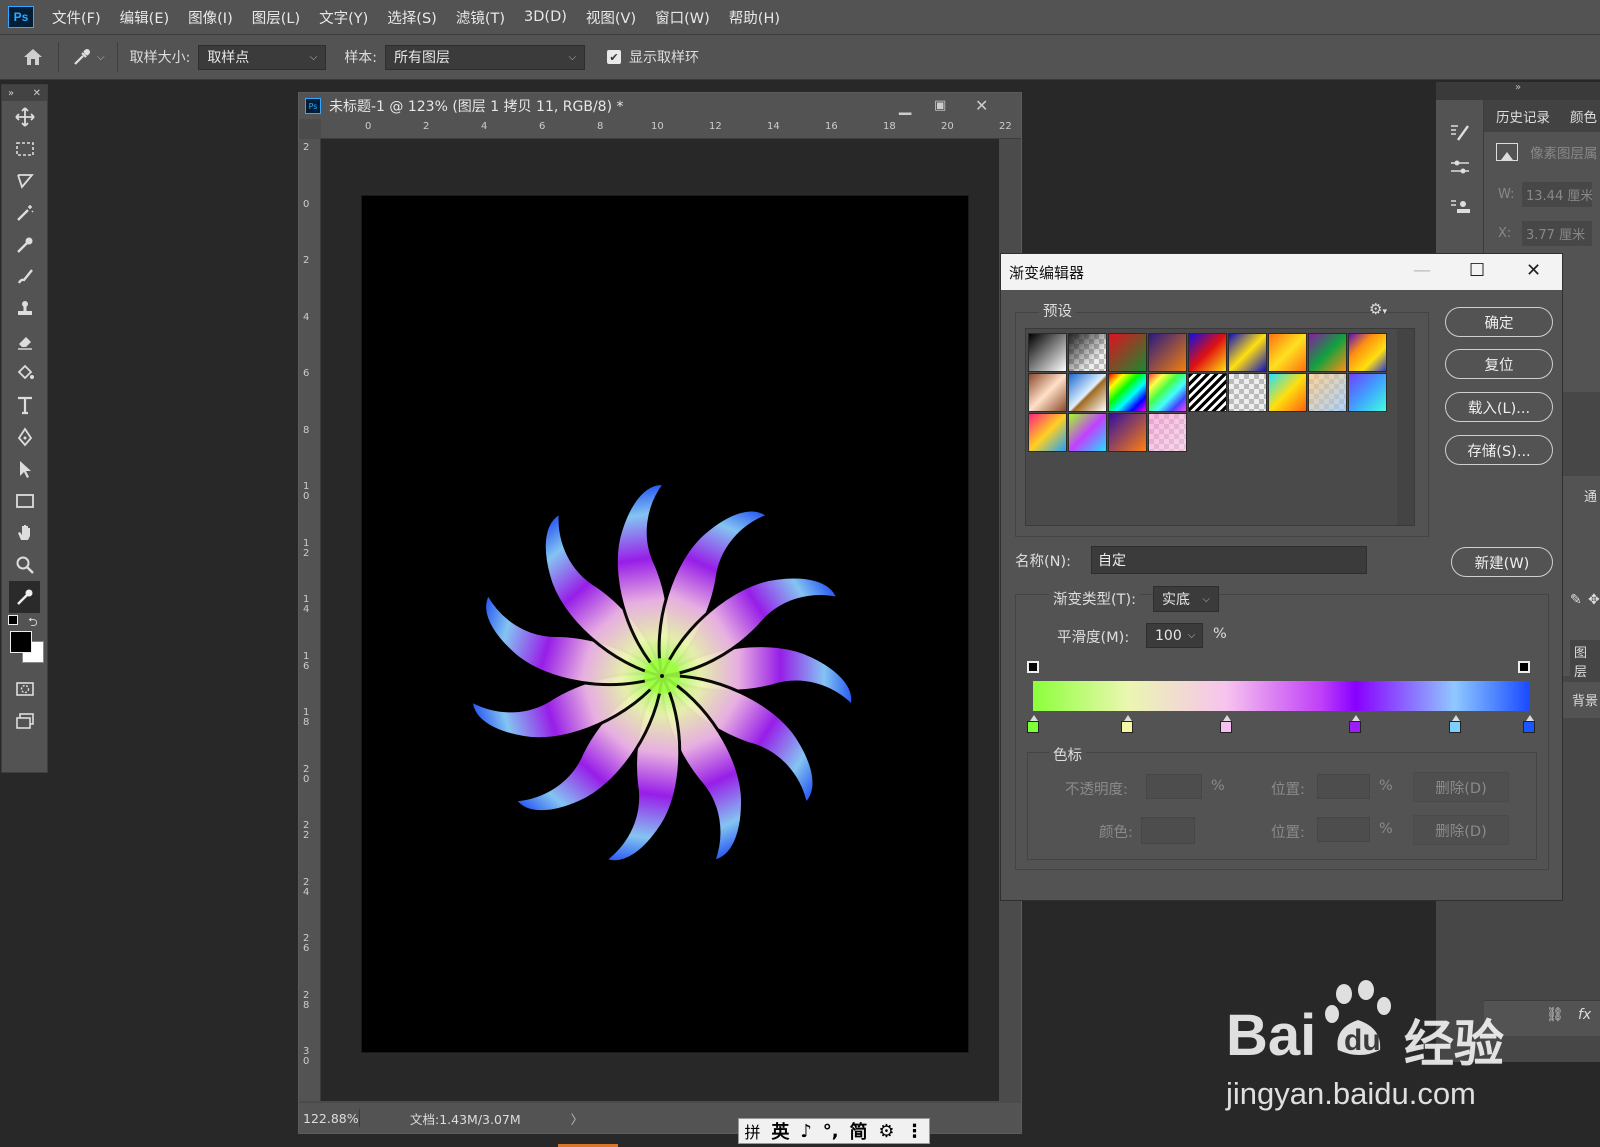 The height and width of the screenshot is (1147, 1600). I want to click on eraser-tool, so click(24, 341).